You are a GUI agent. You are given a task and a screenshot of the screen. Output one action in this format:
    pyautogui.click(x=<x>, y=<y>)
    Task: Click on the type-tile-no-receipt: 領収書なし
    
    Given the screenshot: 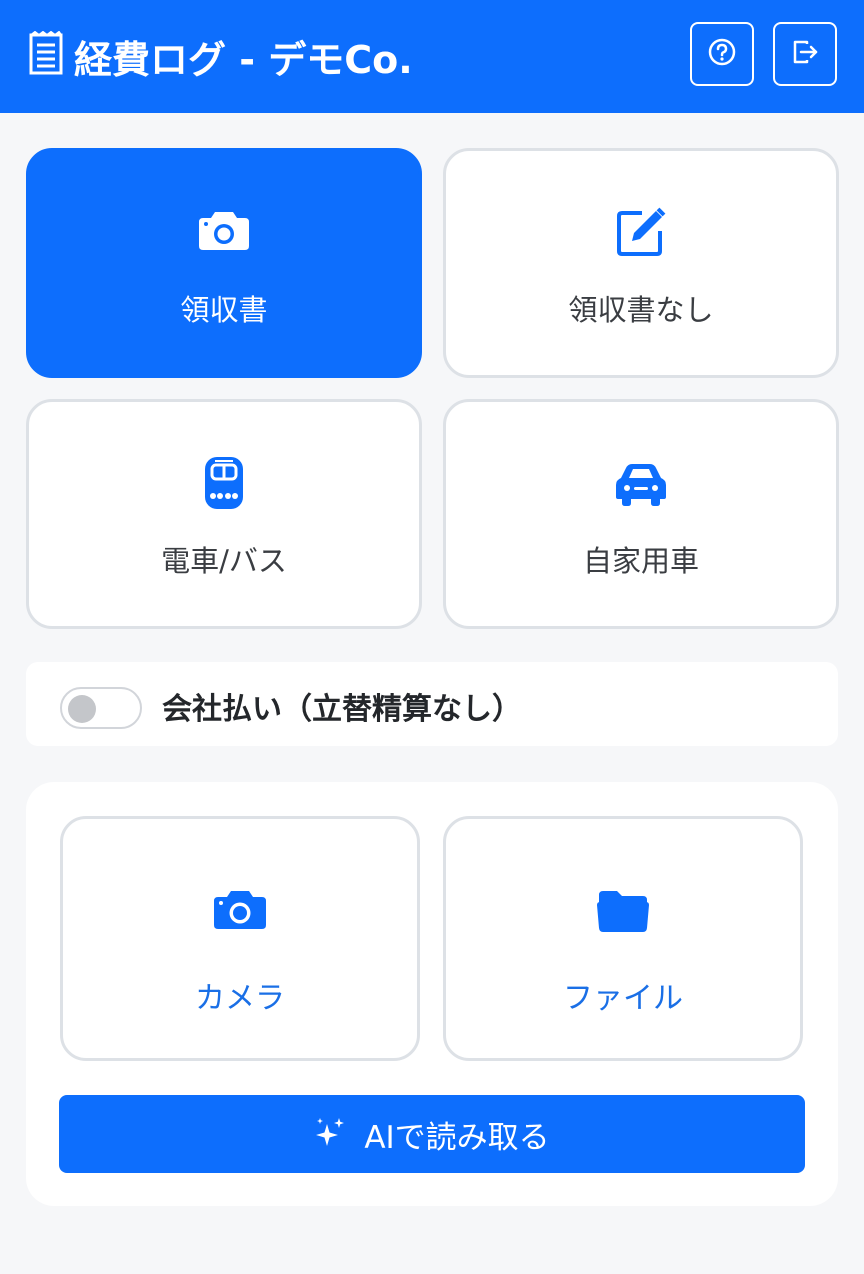 What is the action you would take?
    pyautogui.click(x=641, y=263)
    